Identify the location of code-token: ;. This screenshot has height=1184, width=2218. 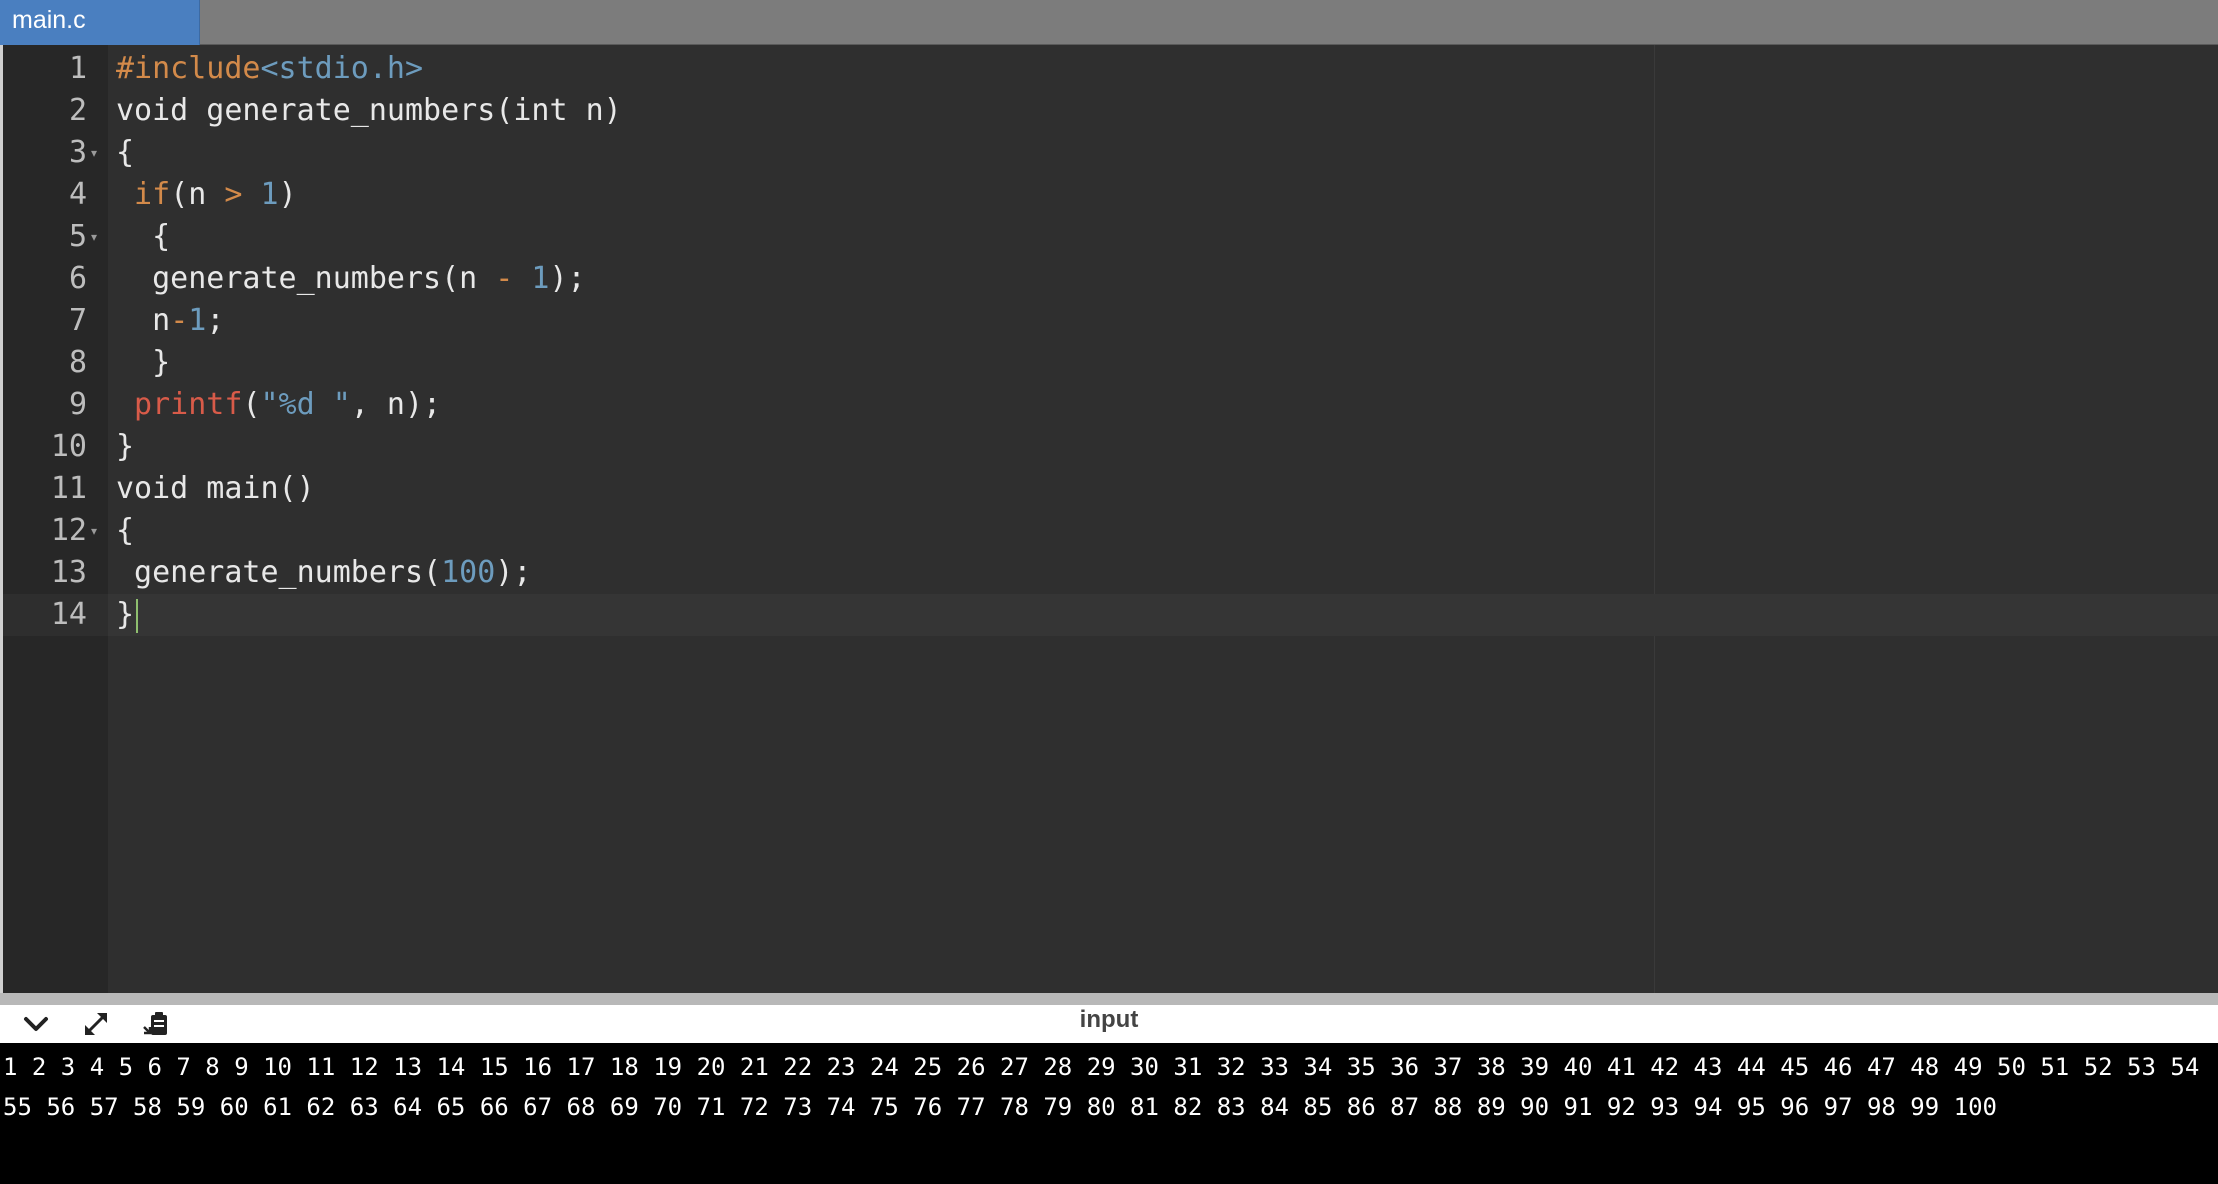
(215, 320).